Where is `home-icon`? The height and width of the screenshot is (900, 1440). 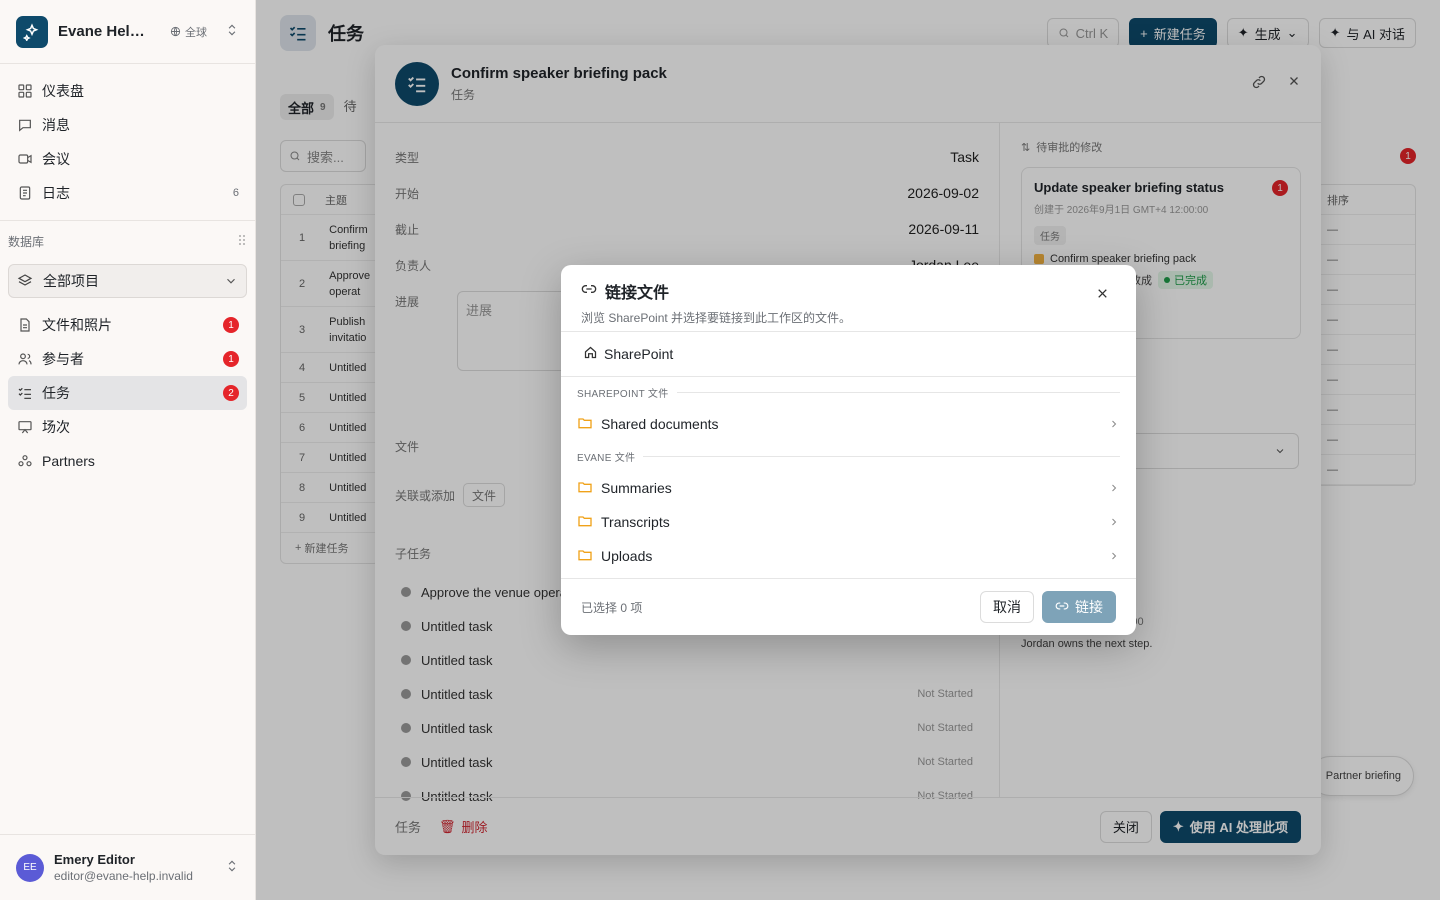 home-icon is located at coordinates (590, 354).